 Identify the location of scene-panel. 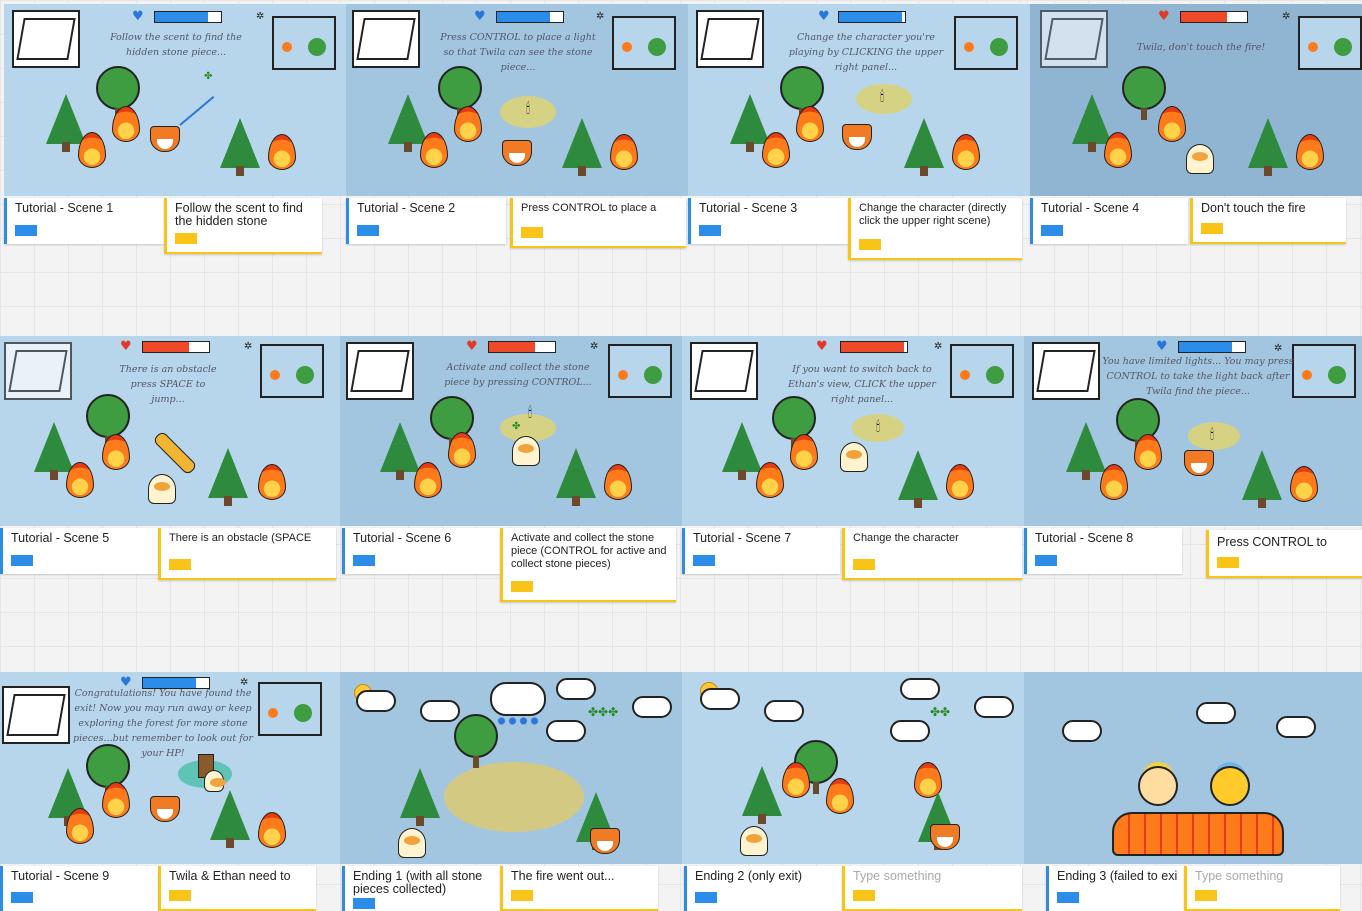
(1193, 768).